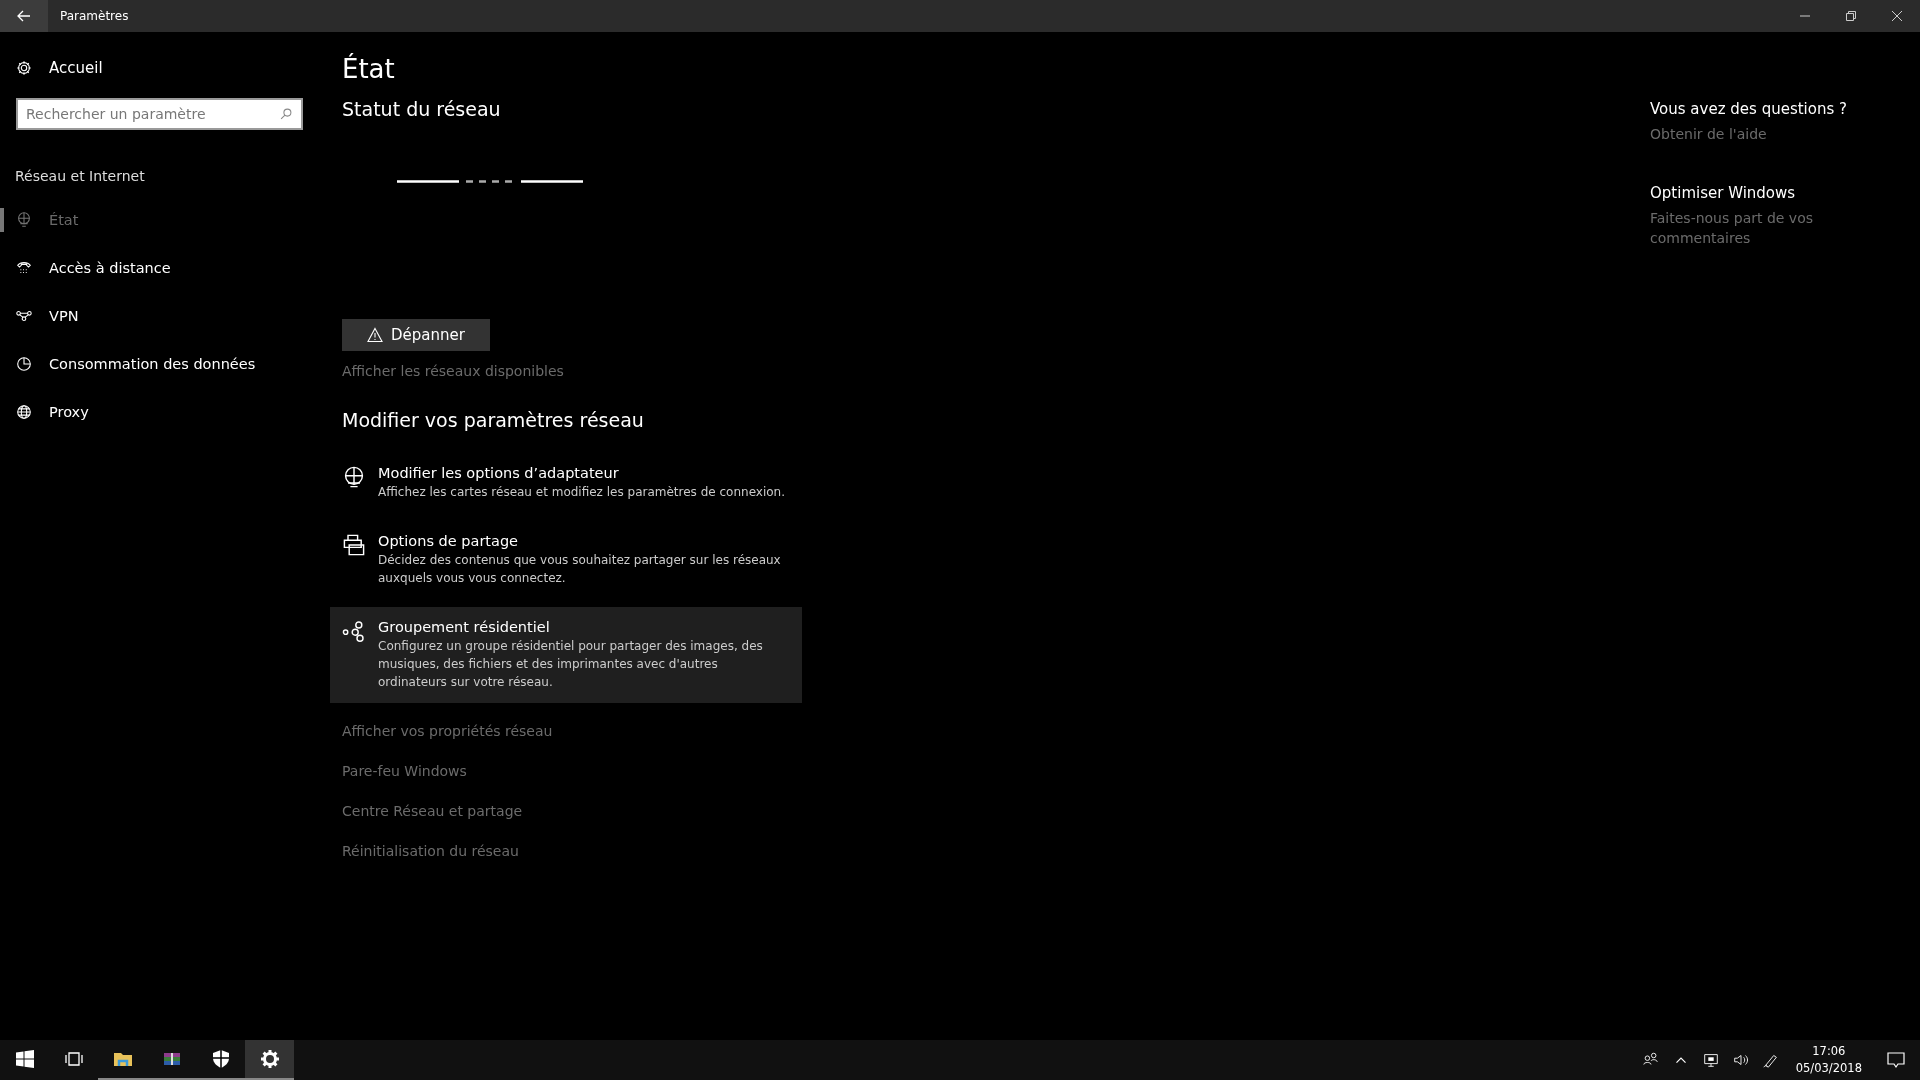 The image size is (1920, 1080). Describe the element at coordinates (499, 473) in the screenshot. I see `option-title: Modifier les options d’adaptateur` at that location.